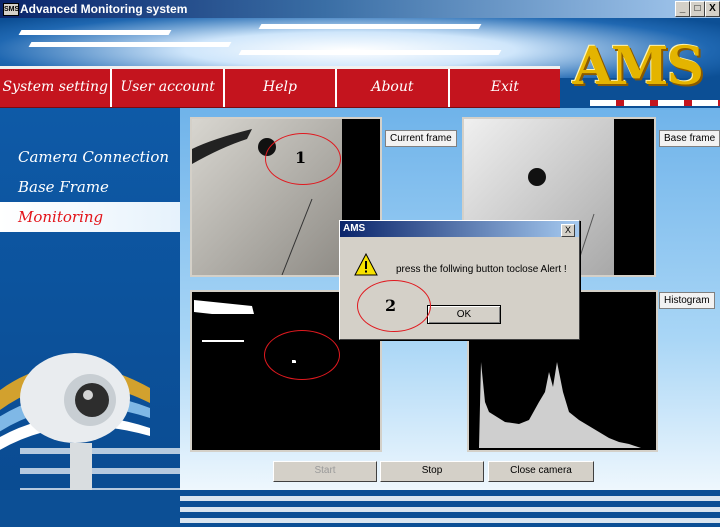 The image size is (720, 527). I want to click on bottom-decoration, so click(360, 508).